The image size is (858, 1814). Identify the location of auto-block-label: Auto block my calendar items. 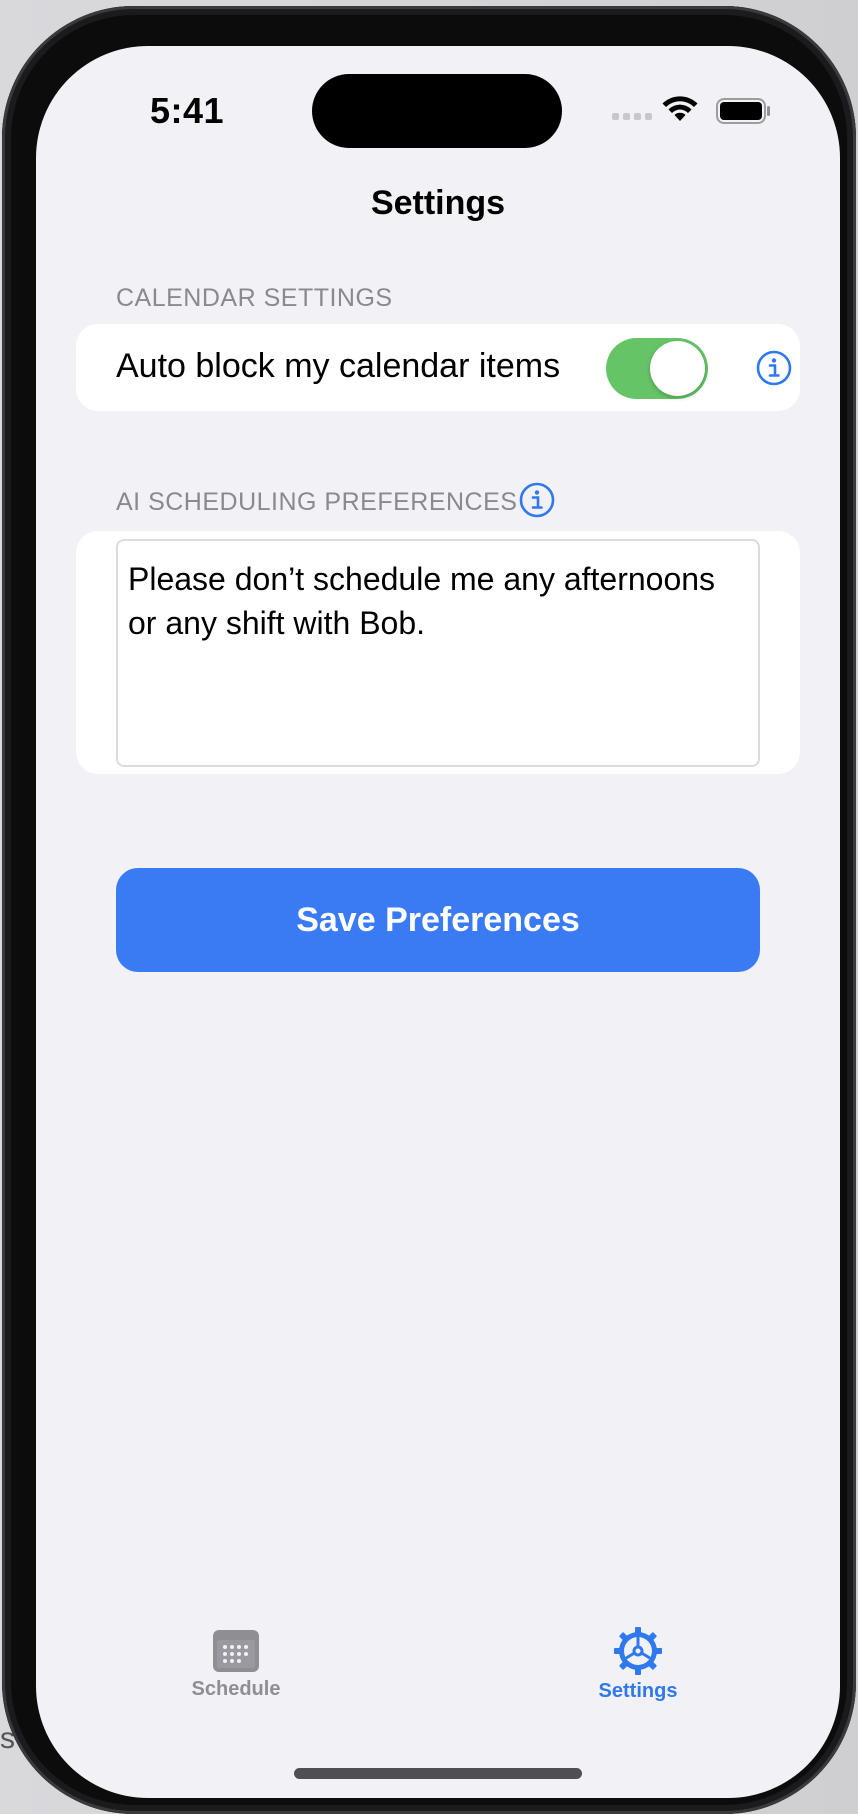
(338, 366).